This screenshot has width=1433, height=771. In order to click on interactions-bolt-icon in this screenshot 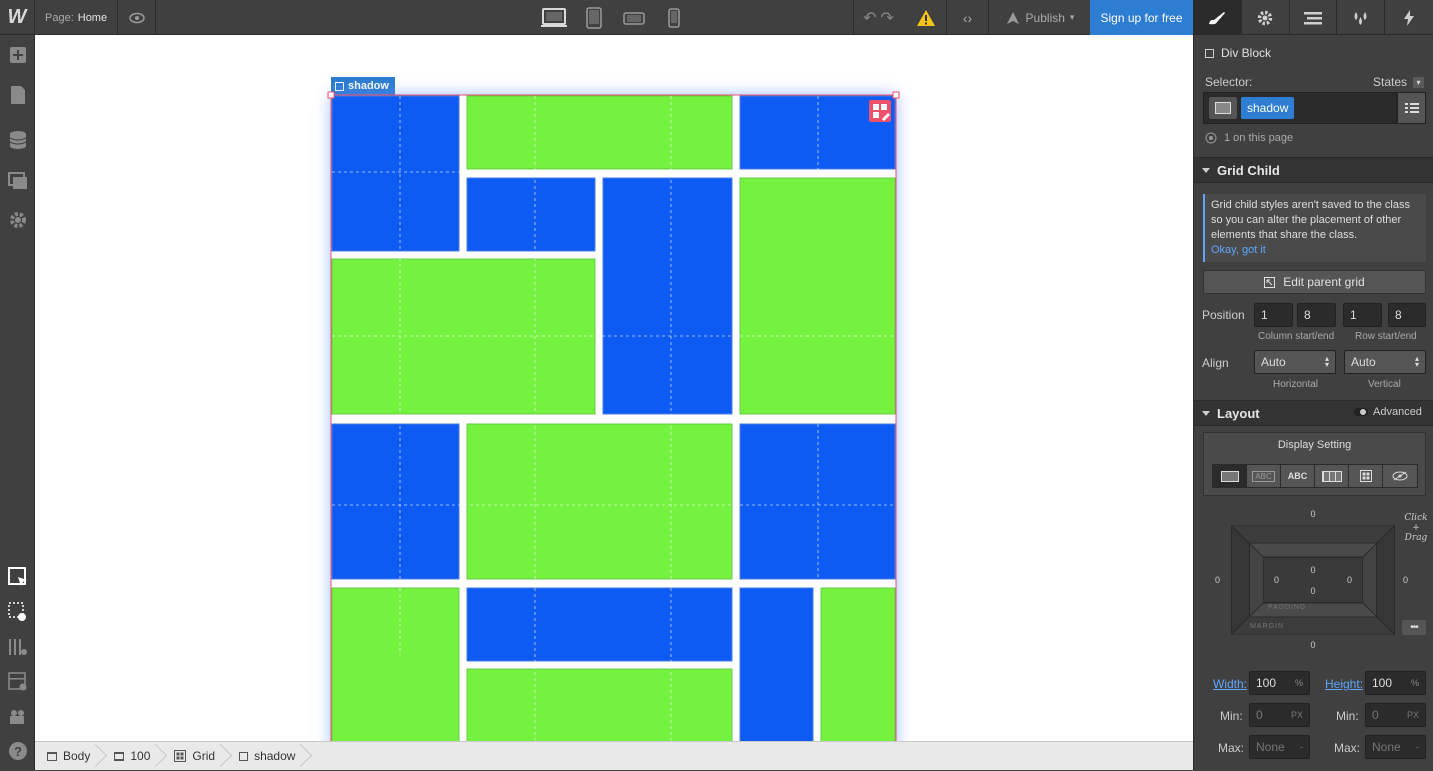, I will do `click(1409, 17)`.